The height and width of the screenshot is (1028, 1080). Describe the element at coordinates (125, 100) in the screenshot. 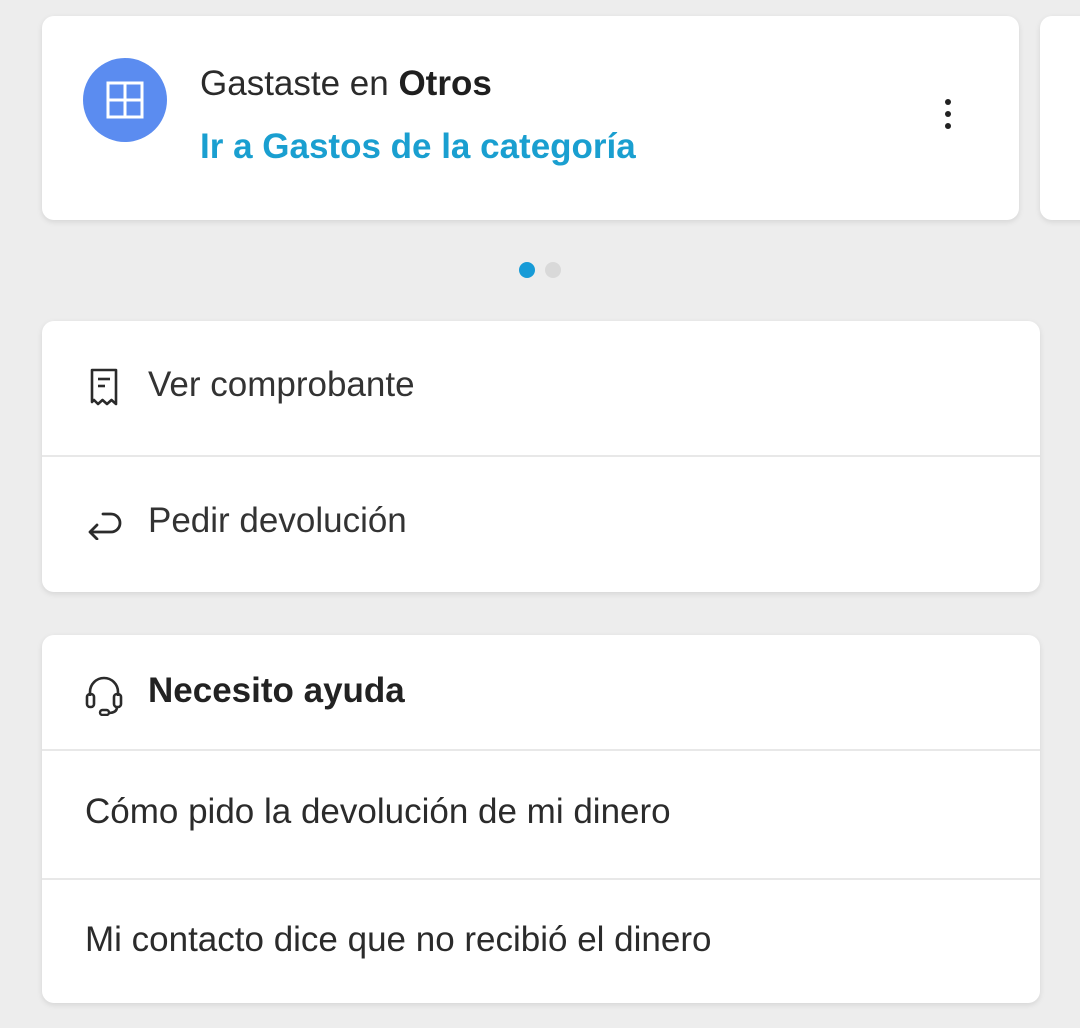

I see `category-grid-icon` at that location.